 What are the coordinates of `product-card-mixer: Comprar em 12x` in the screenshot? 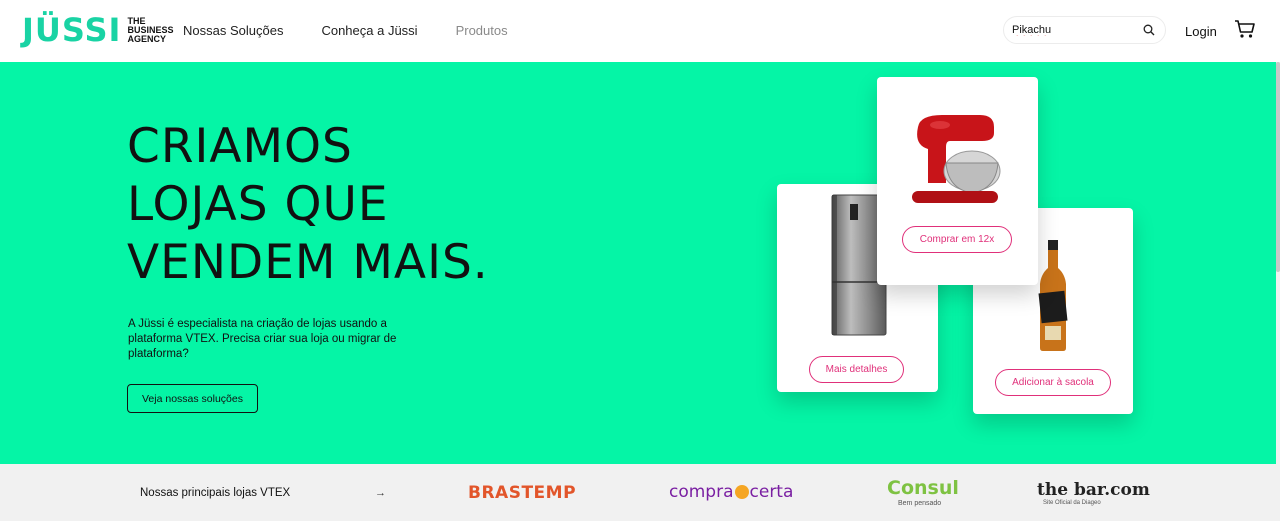 It's located at (957, 181).